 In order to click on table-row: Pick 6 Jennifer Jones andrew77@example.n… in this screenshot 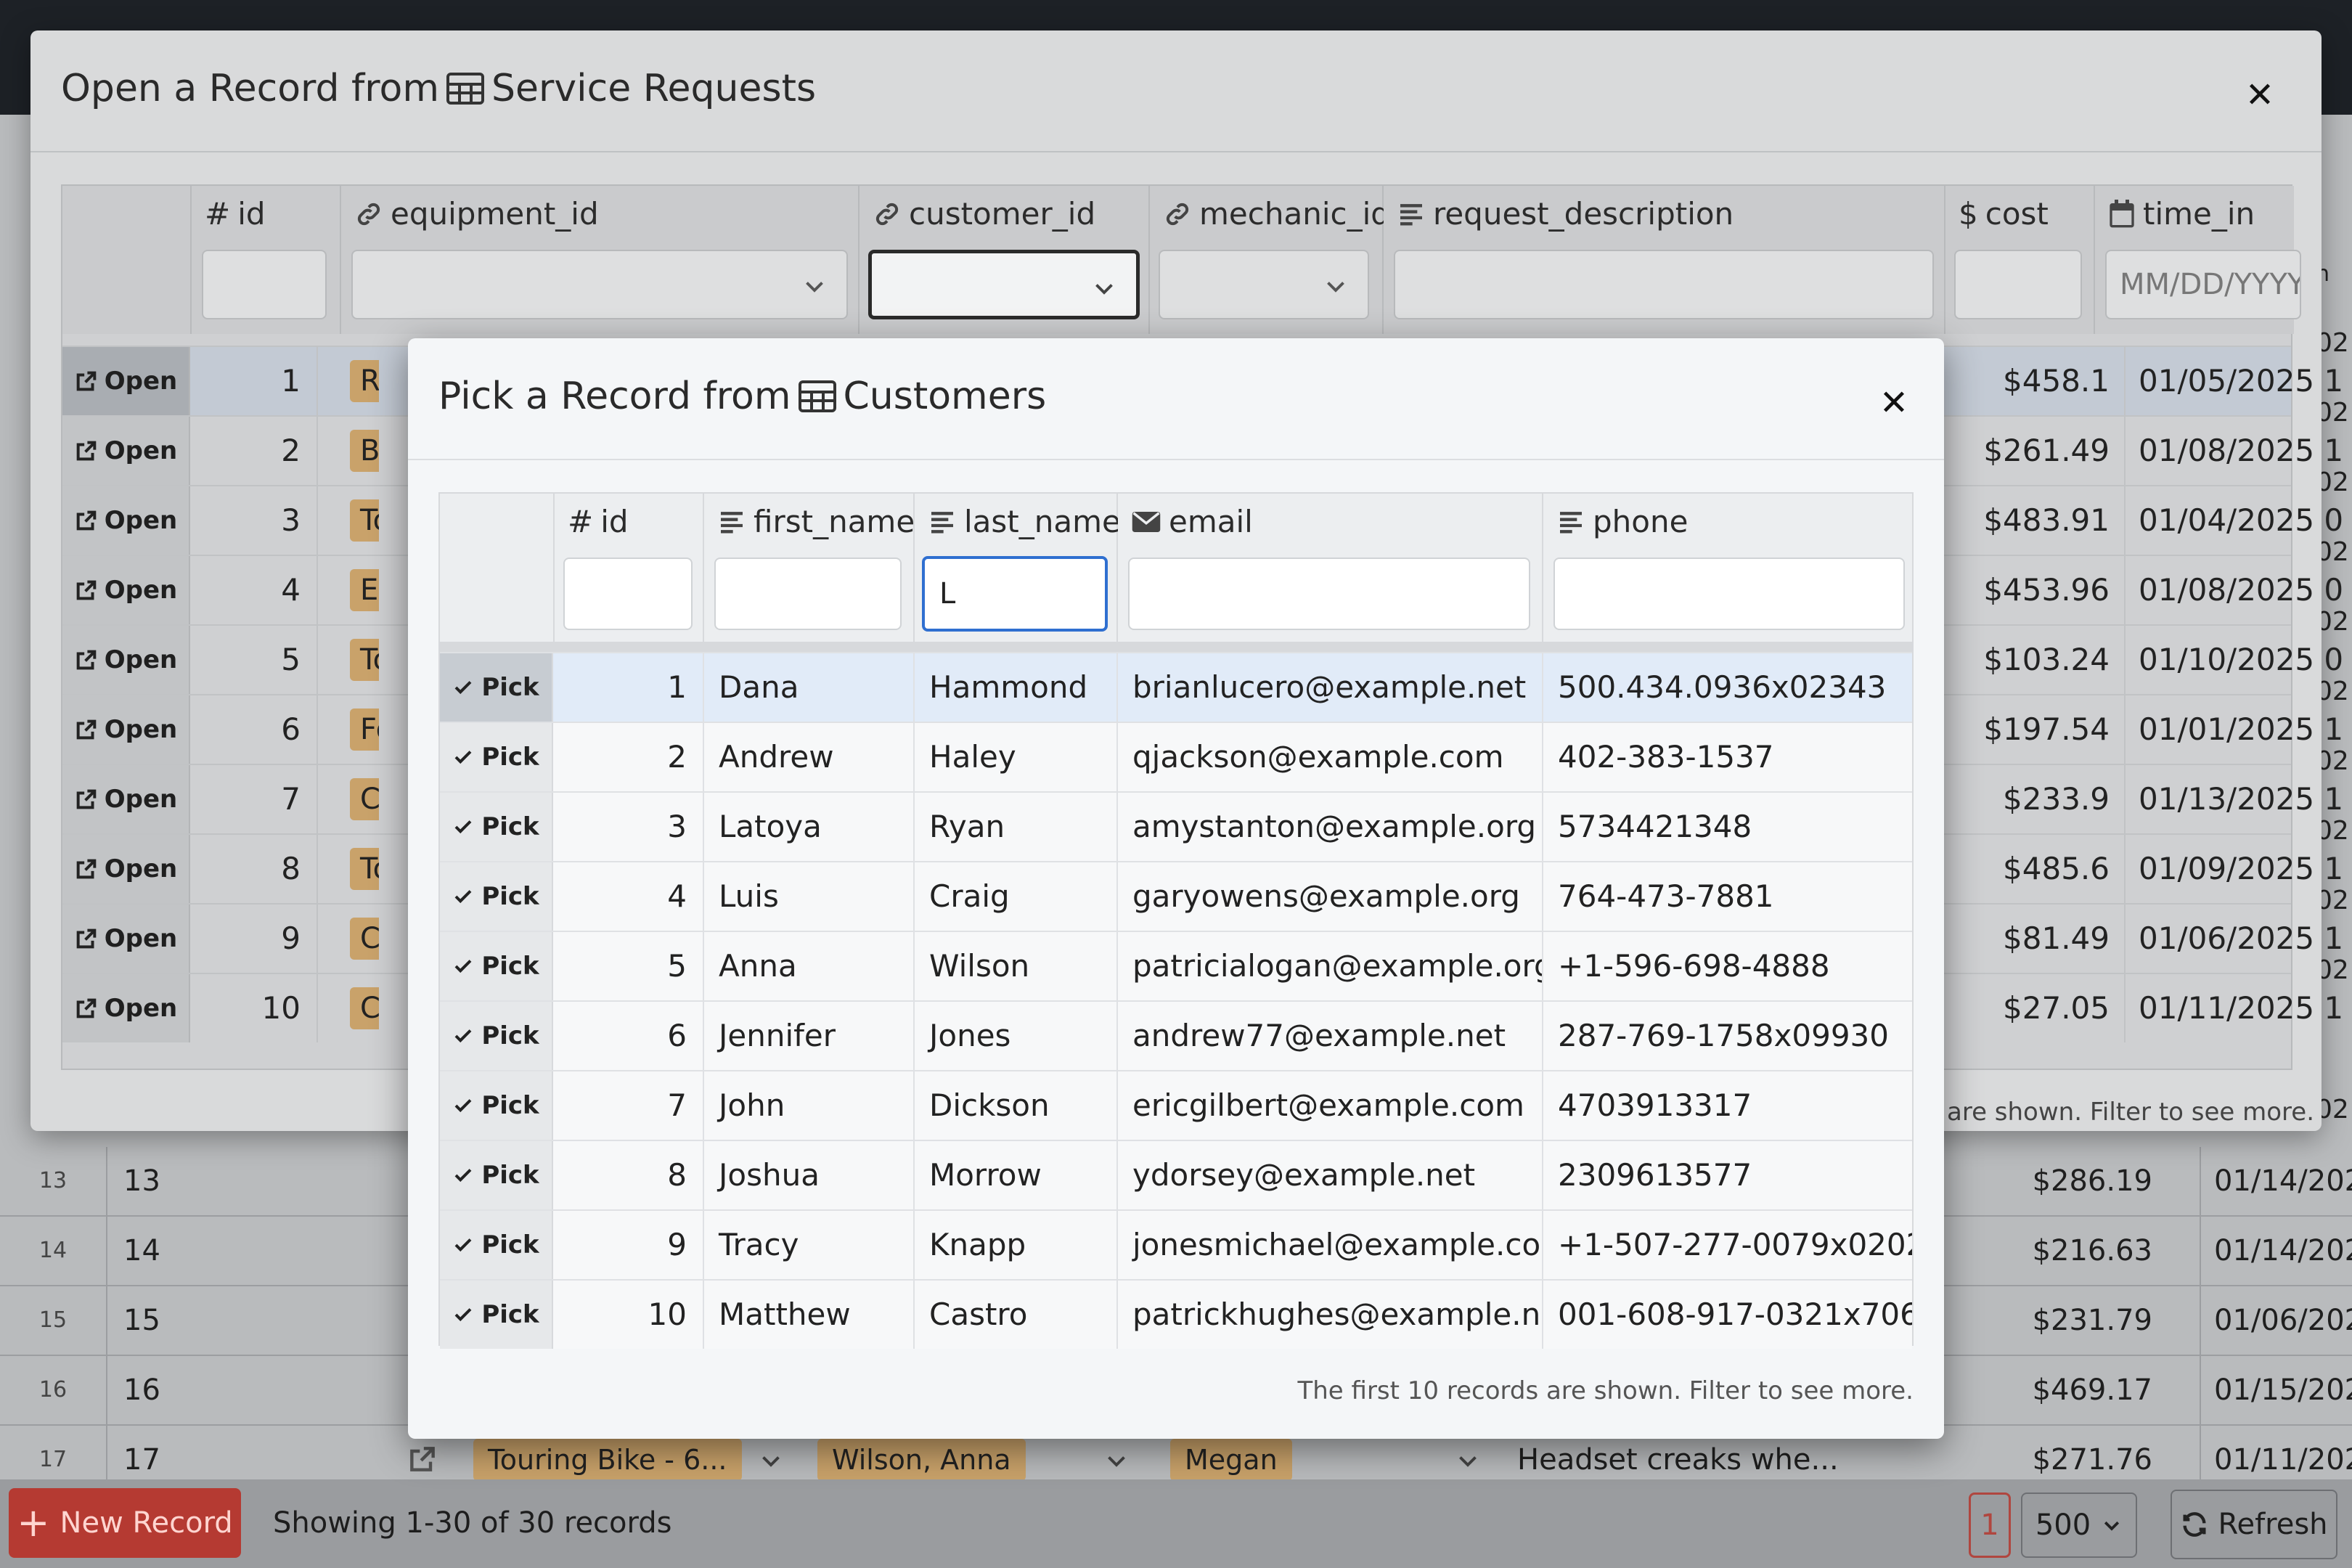, I will do `click(1176, 1035)`.